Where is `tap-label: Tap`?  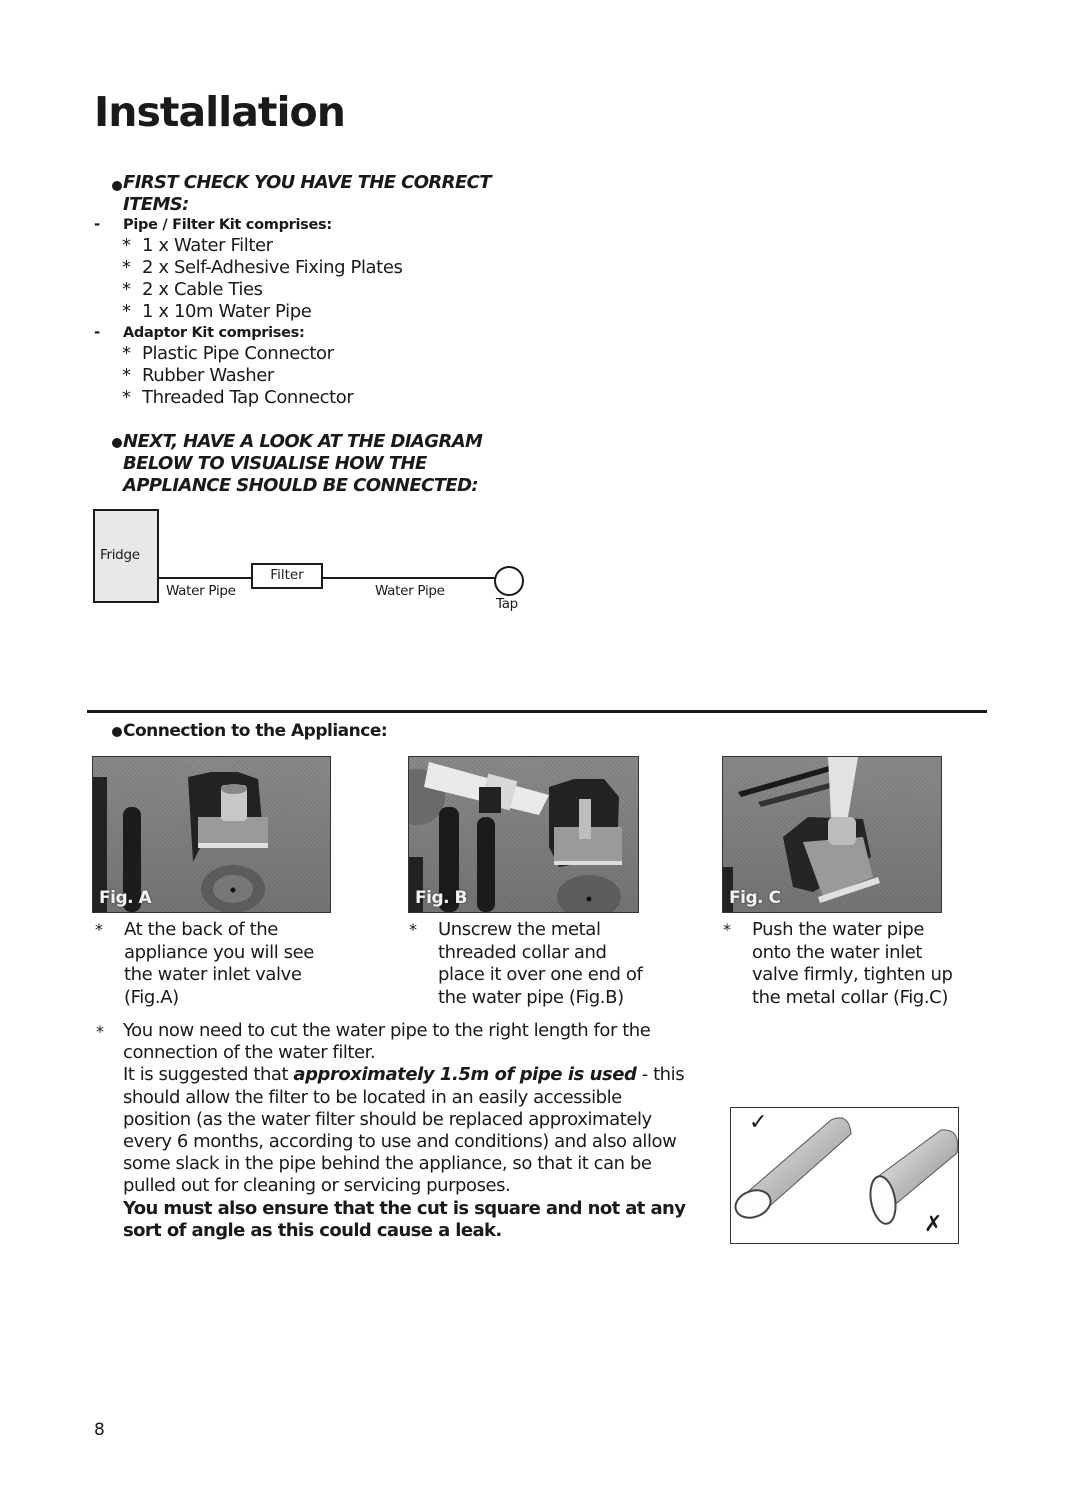
tap-label: Tap is located at coordinates (507, 604).